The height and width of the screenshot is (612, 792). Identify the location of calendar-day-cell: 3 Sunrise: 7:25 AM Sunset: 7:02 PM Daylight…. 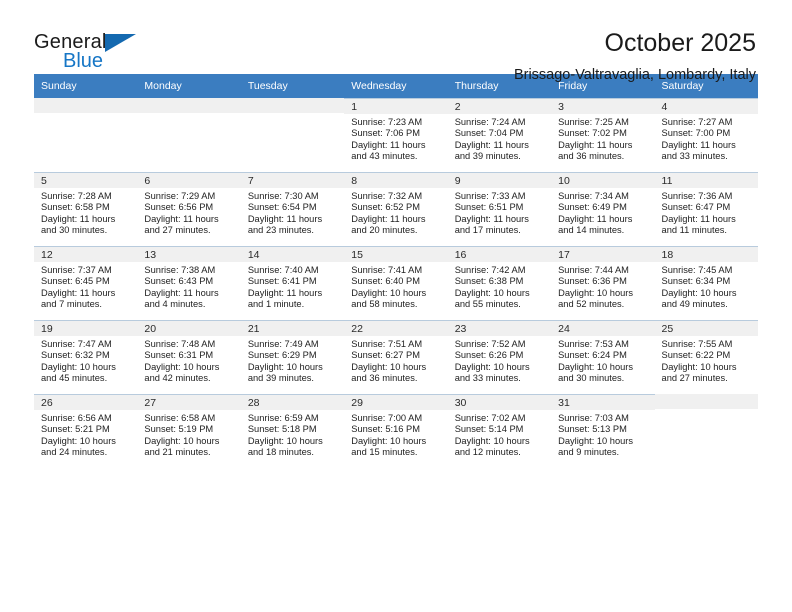
(603, 135).